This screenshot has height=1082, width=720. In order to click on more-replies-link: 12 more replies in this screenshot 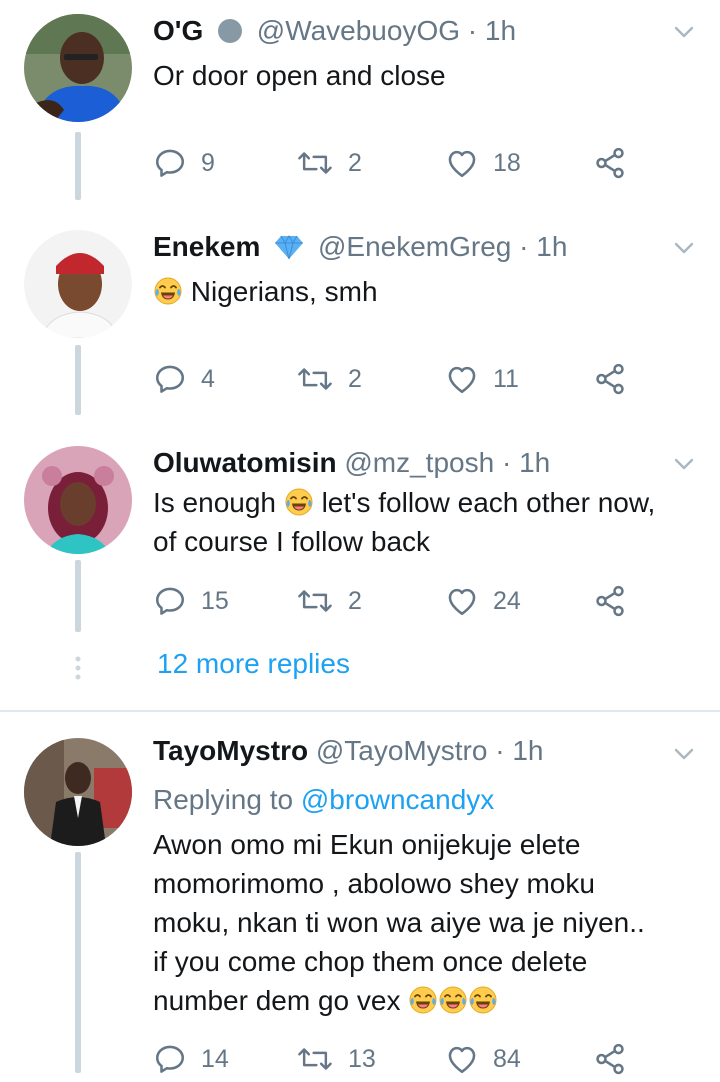, I will do `click(253, 664)`.